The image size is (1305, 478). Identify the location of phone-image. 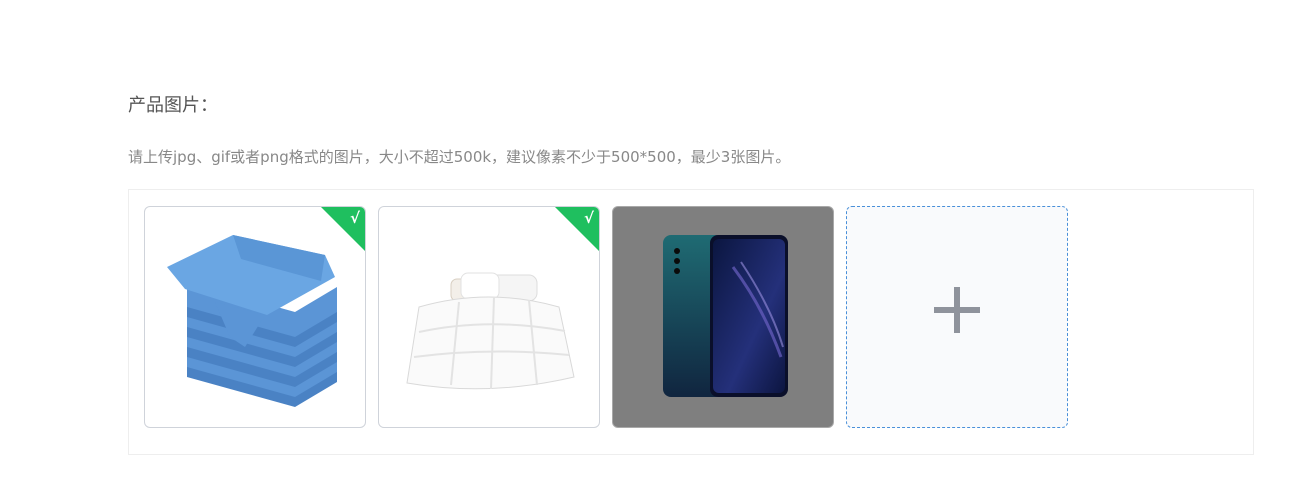
(725, 316).